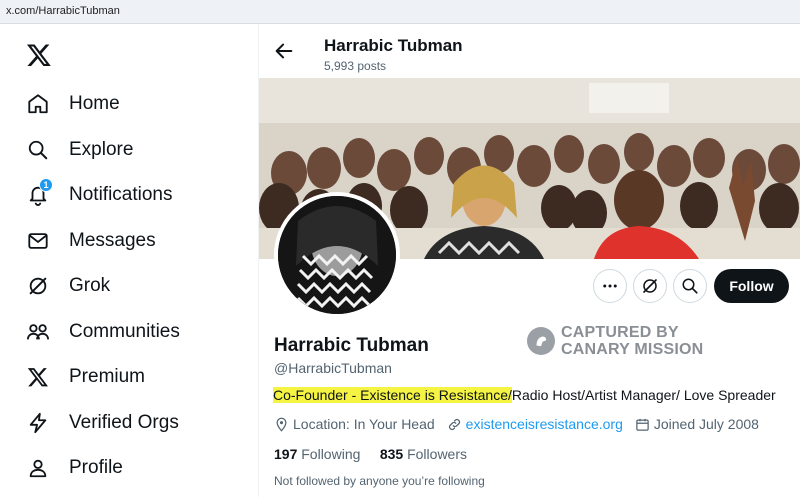 Image resolution: width=800 pixels, height=497 pixels. Describe the element at coordinates (38, 332) in the screenshot. I see `people-icon` at that location.